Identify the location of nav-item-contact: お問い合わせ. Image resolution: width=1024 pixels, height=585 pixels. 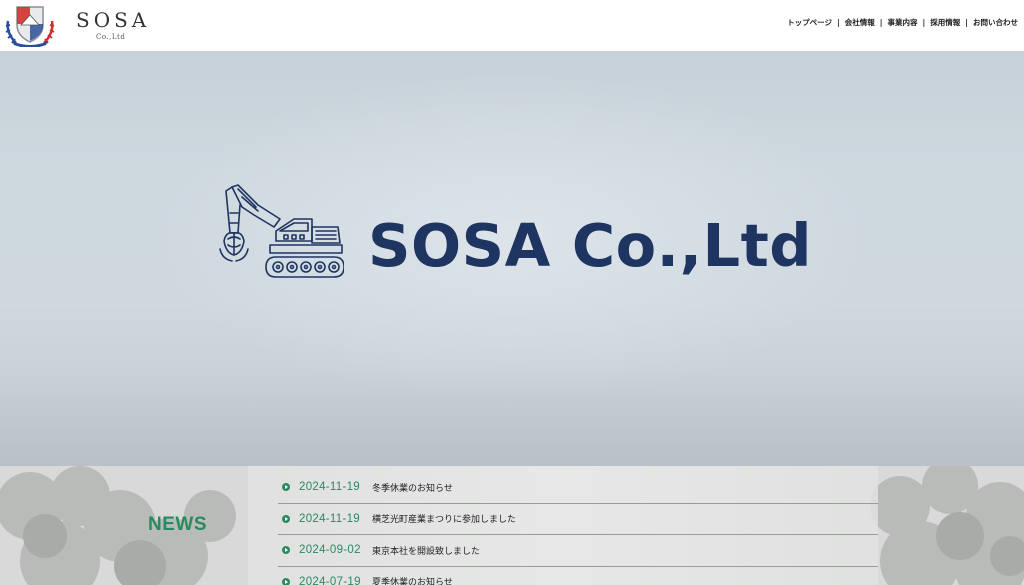
(995, 22).